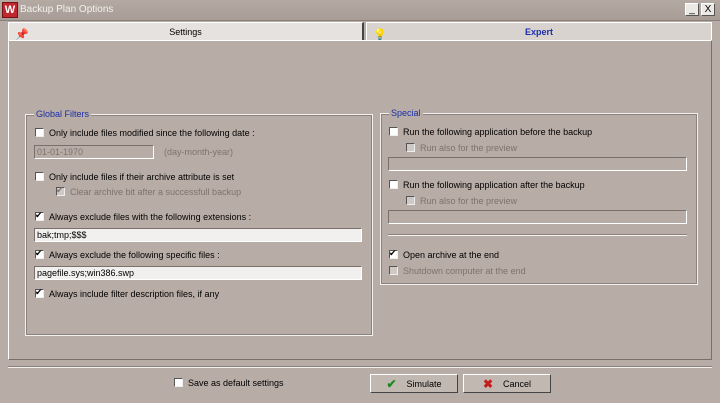  What do you see at coordinates (393, 184) in the screenshot?
I see `run-after-box` at bounding box center [393, 184].